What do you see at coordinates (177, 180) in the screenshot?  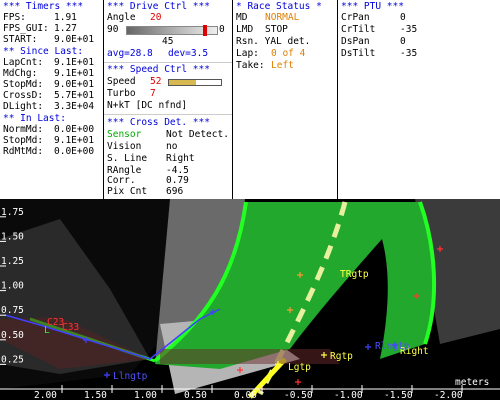 I see `corr-value: 0.79` at bounding box center [177, 180].